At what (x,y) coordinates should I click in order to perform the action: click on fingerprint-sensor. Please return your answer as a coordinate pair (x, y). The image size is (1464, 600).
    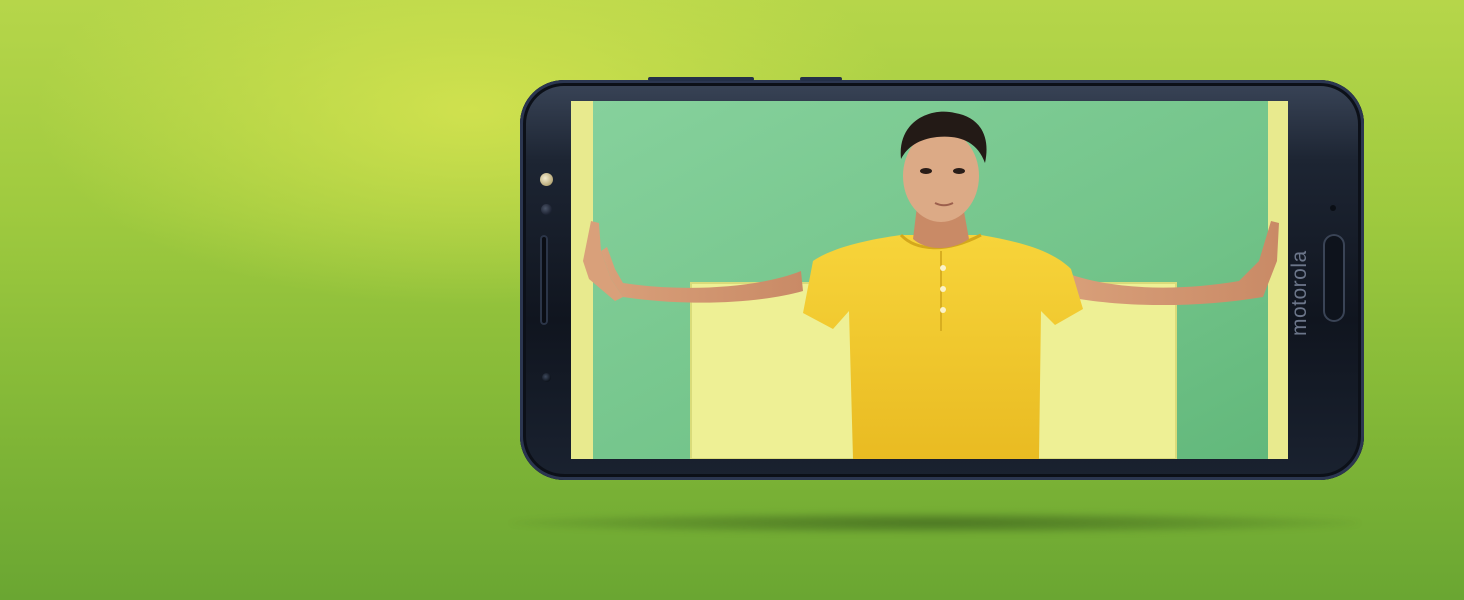
    Looking at the image, I should click on (1334, 278).